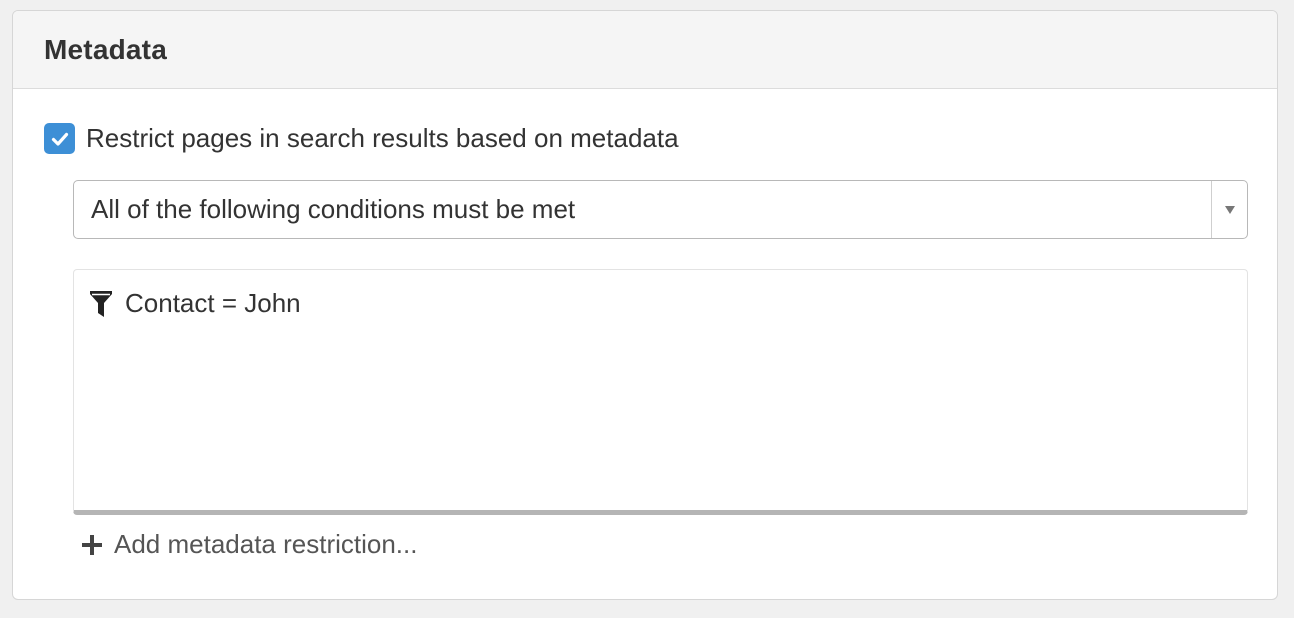 Image resolution: width=1294 pixels, height=618 pixels. I want to click on select-toggle, so click(1229, 209).